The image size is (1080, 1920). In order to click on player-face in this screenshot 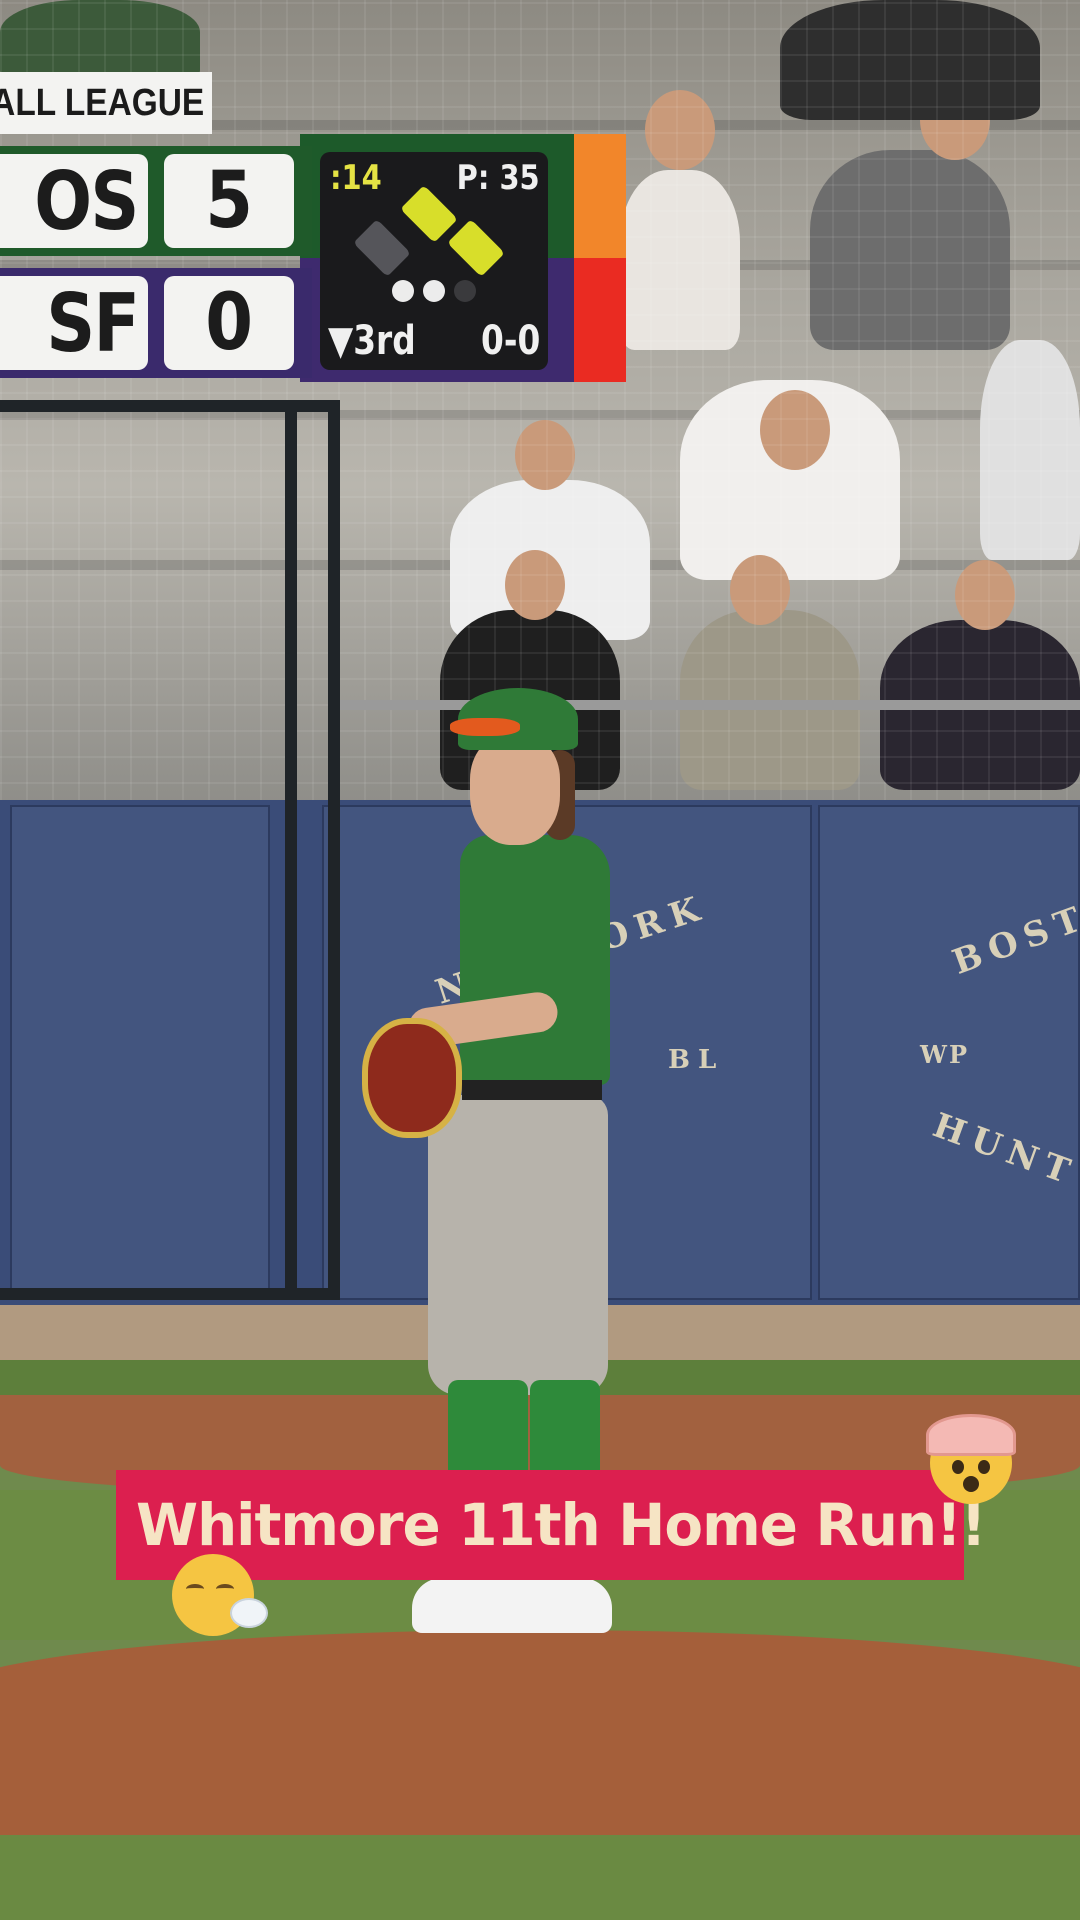, I will do `click(515, 790)`.